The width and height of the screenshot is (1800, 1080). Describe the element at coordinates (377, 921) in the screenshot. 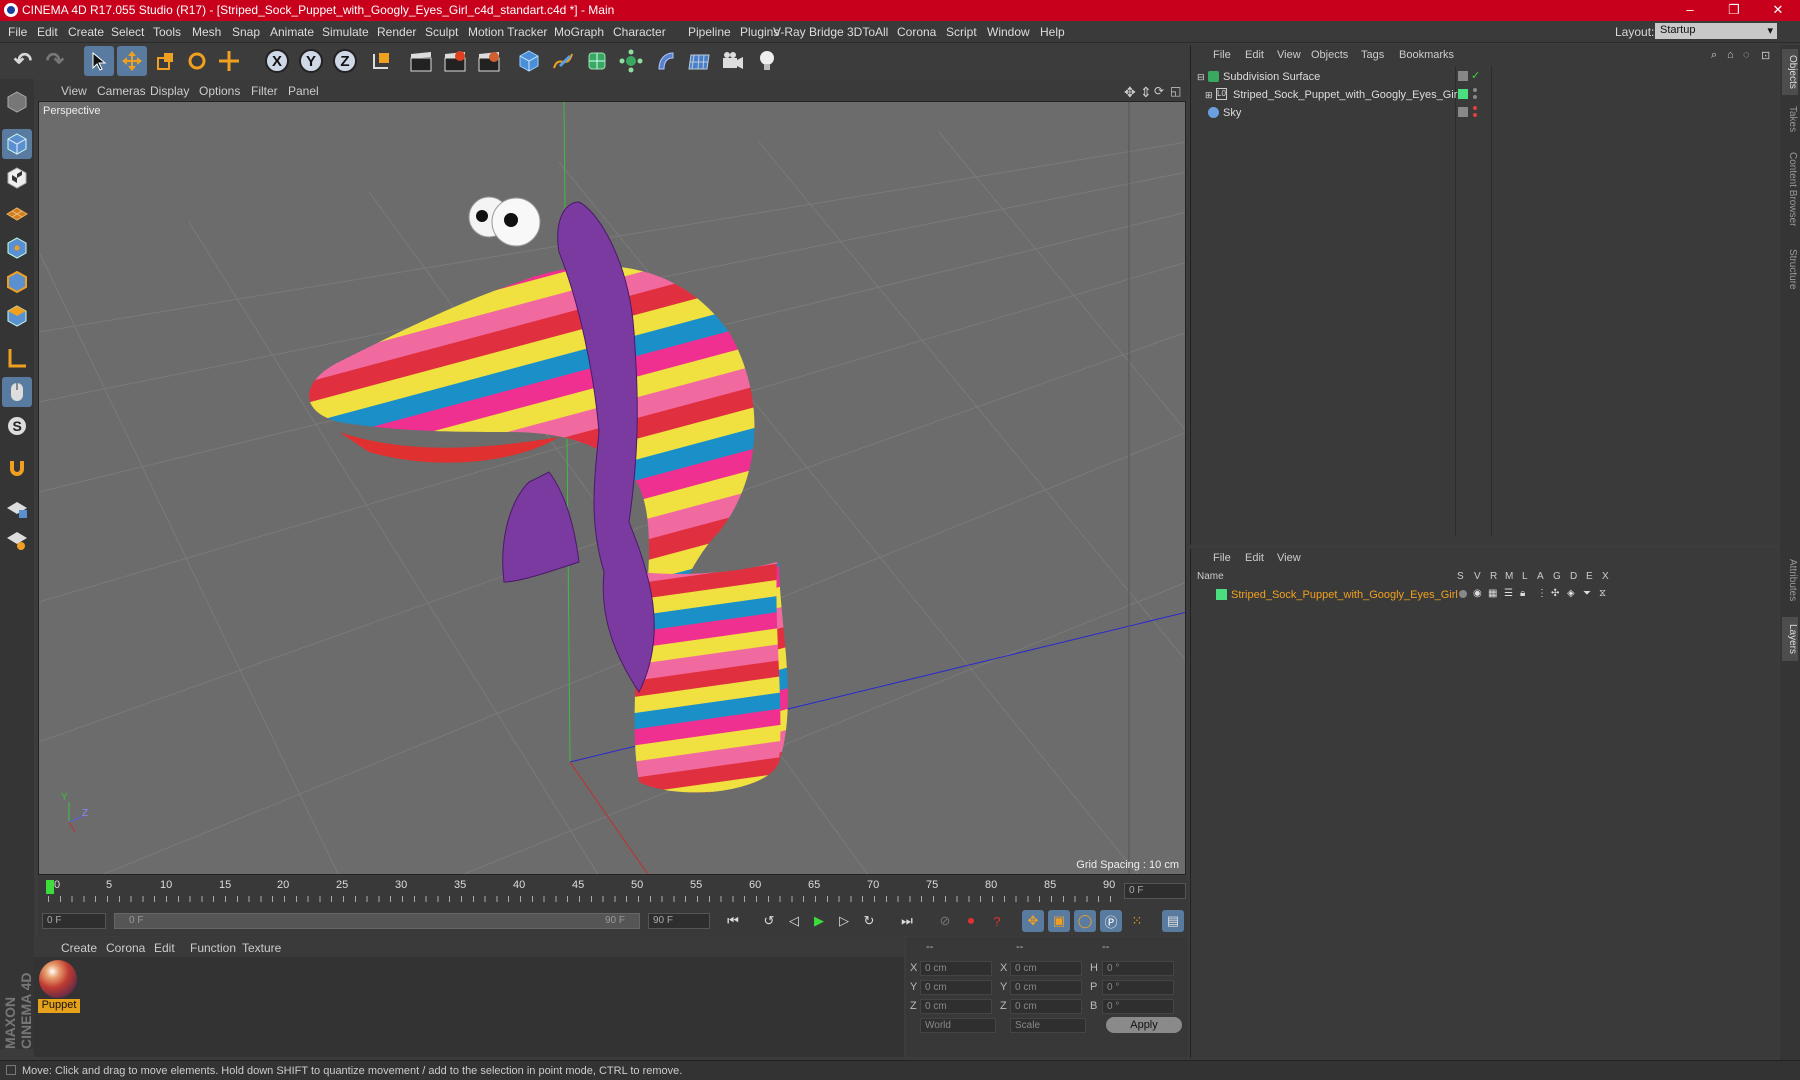

I see `frame-range-slider: 0 F 90 F` at that location.